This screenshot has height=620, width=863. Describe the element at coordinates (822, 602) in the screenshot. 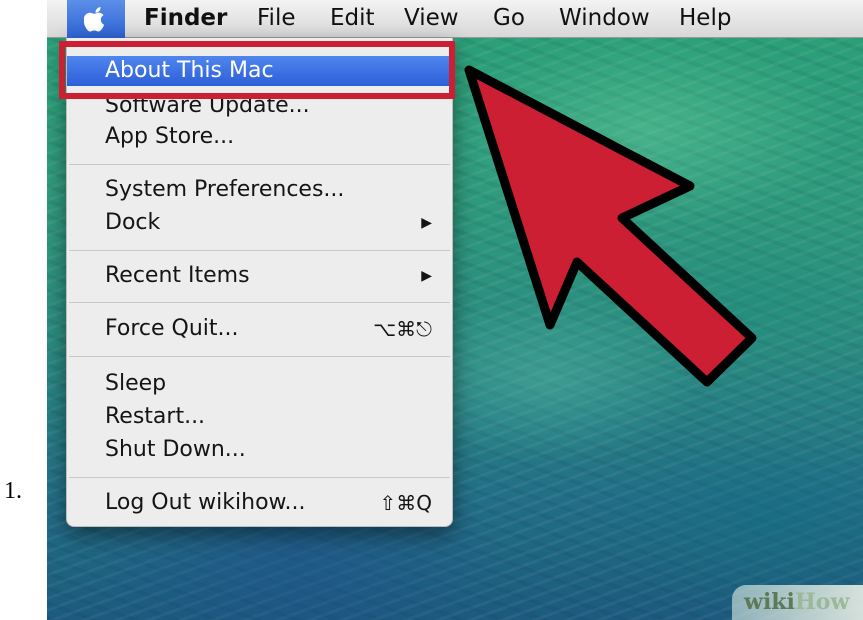

I see `watermark-part-2: How` at that location.